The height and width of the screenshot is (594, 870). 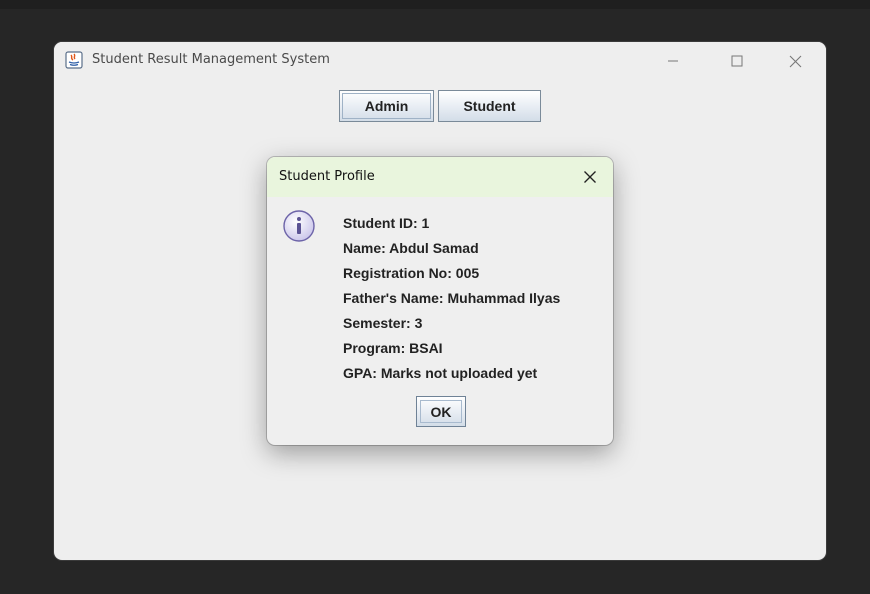 What do you see at coordinates (211, 59) in the screenshot?
I see `window-title: Student Result Management System` at bounding box center [211, 59].